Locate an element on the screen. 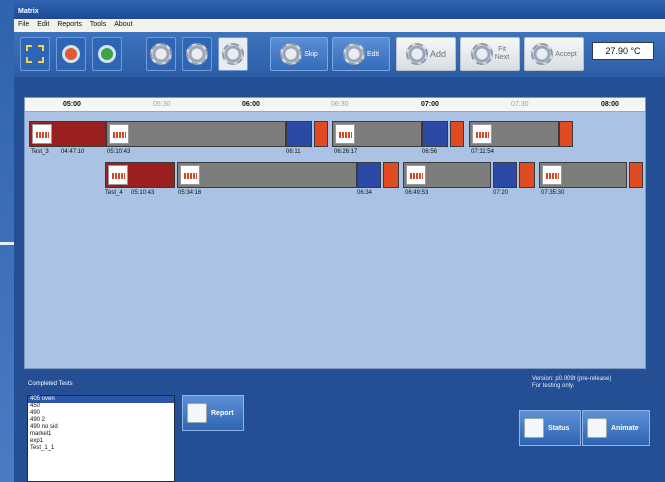 Image resolution: width=665 pixels, height=482 pixels. desktop-divider is located at coordinates (7, 243).